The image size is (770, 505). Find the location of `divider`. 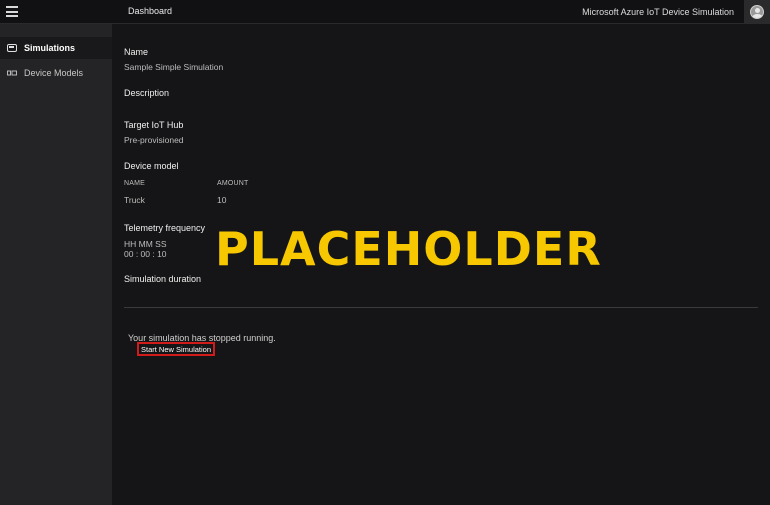

divider is located at coordinates (441, 307).